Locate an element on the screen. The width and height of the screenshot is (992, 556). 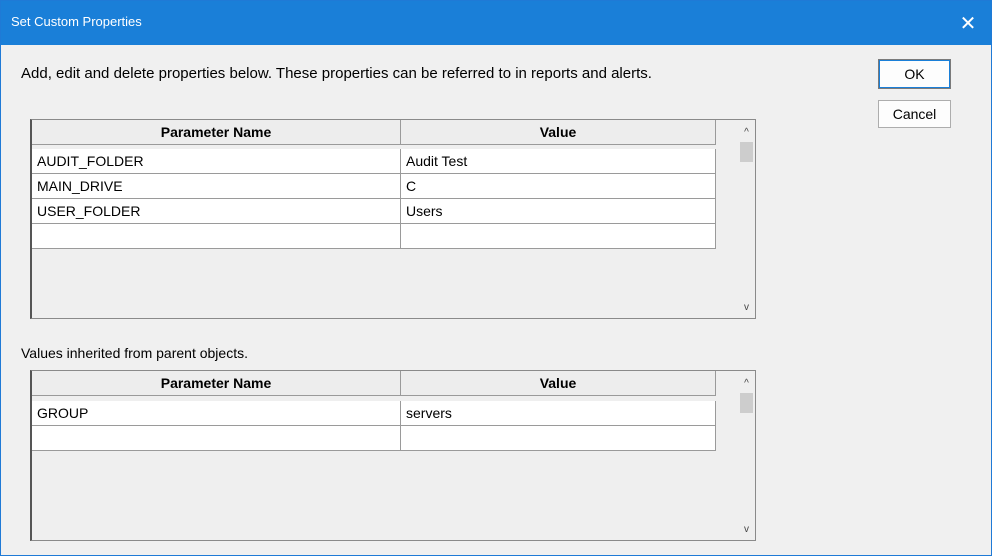
parameter-name-cell: USER_FOLDER is located at coordinates (216, 211).